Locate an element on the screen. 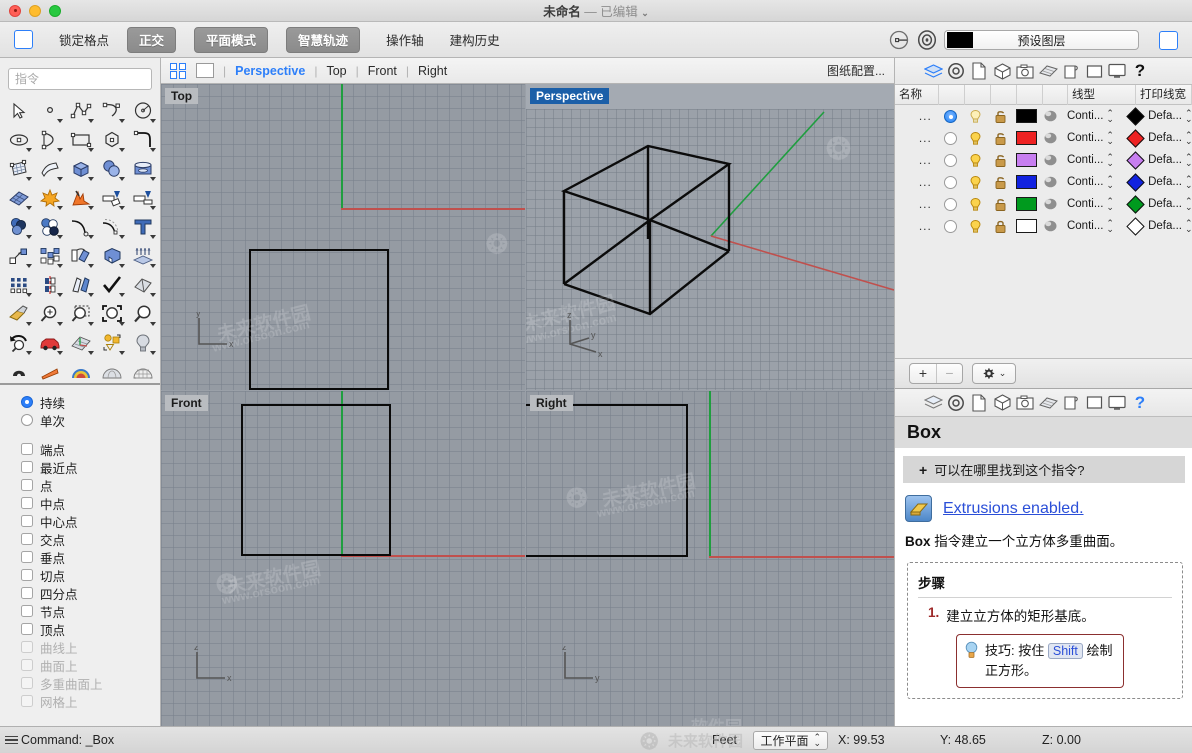 This screenshot has height=753, width=1192. viewport-label-front: Front is located at coordinates (186, 403).